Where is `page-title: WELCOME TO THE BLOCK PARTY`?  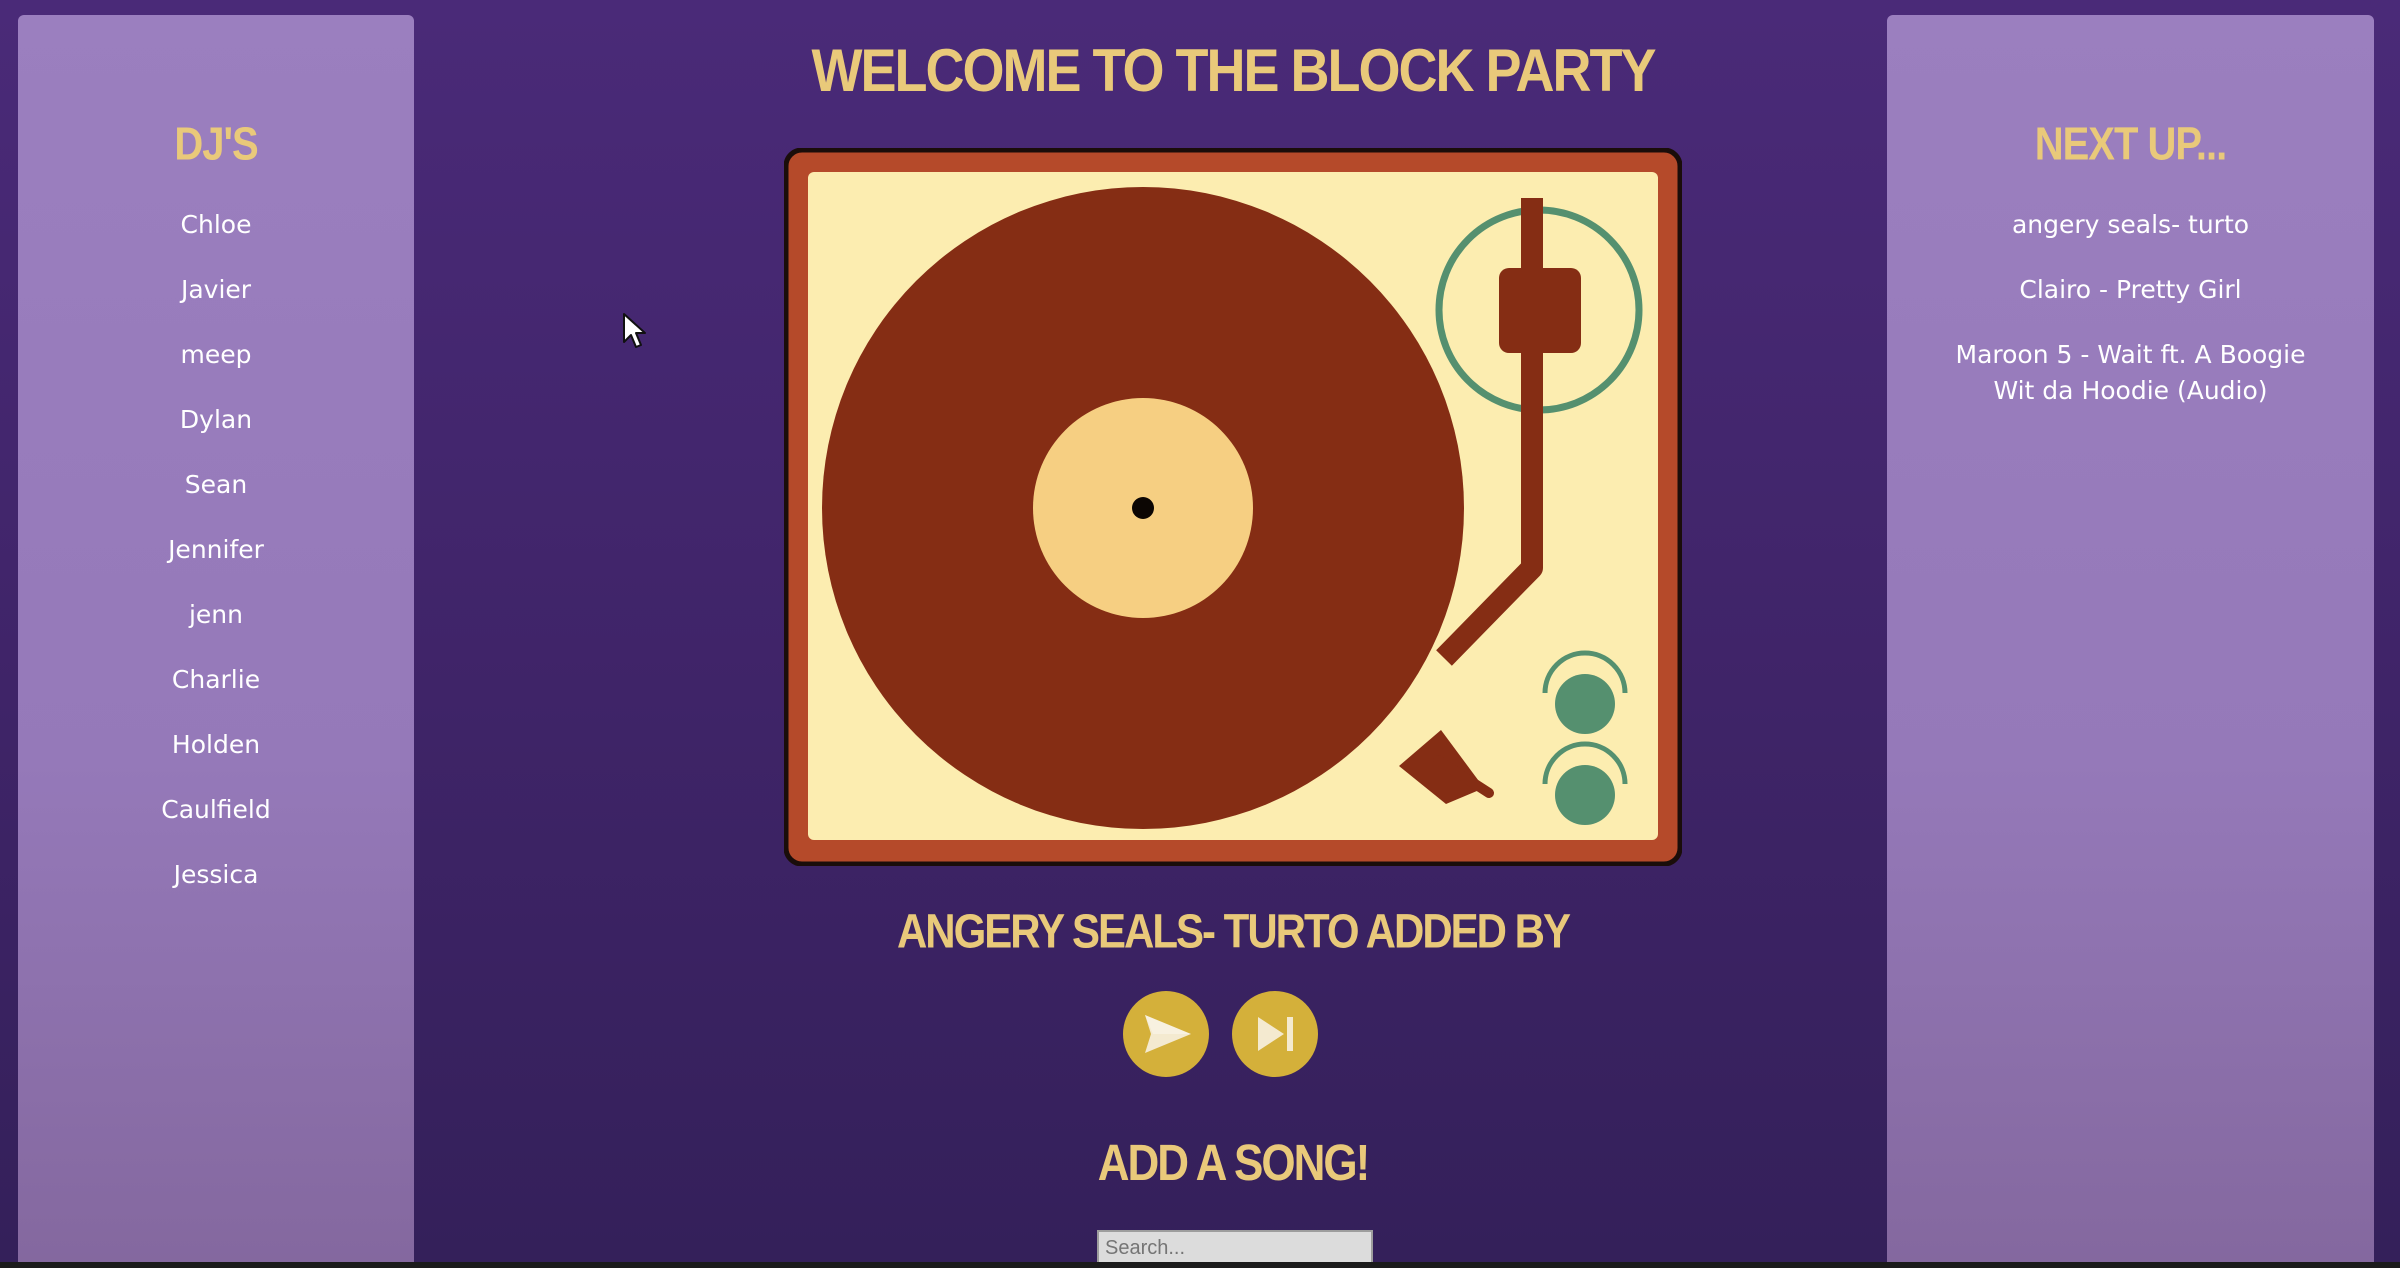
page-title: WELCOME TO THE BLOCK PARTY is located at coordinates (1200, 70).